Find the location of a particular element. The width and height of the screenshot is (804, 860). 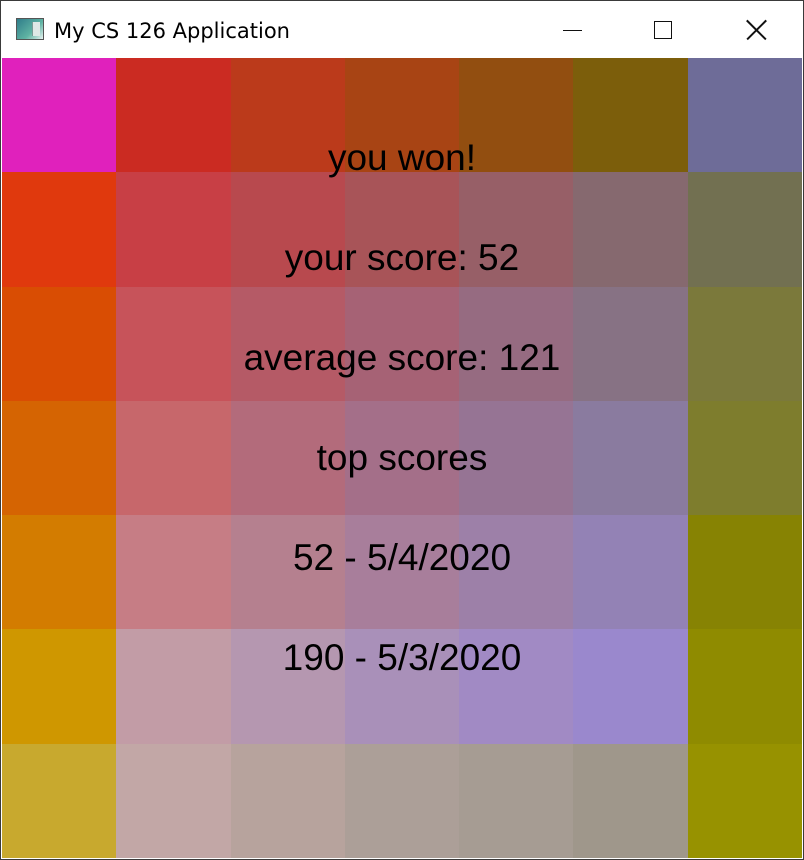

top-score-entry: 190 - 5/3/2020 is located at coordinates (402, 657).